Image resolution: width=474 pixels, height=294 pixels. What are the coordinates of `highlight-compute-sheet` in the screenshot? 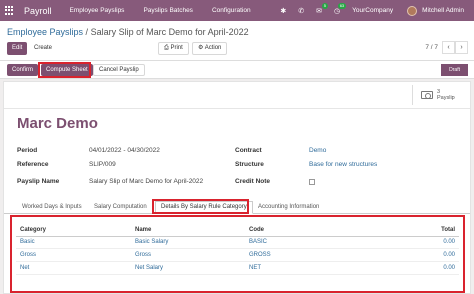 It's located at (64, 70).